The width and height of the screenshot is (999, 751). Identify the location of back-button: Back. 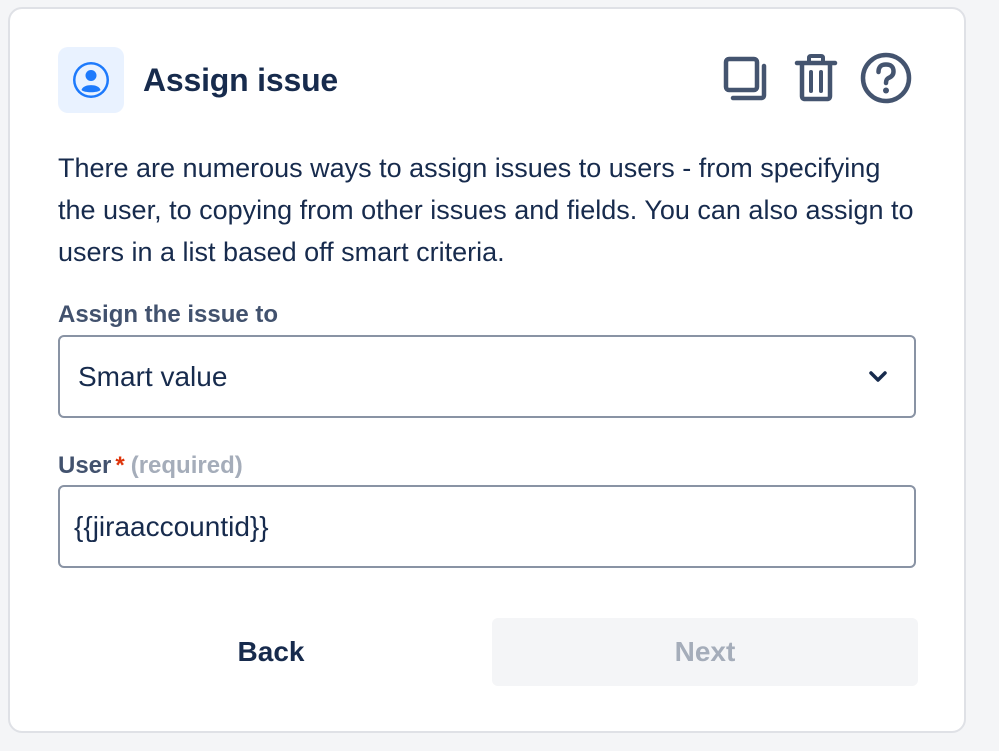
(271, 652).